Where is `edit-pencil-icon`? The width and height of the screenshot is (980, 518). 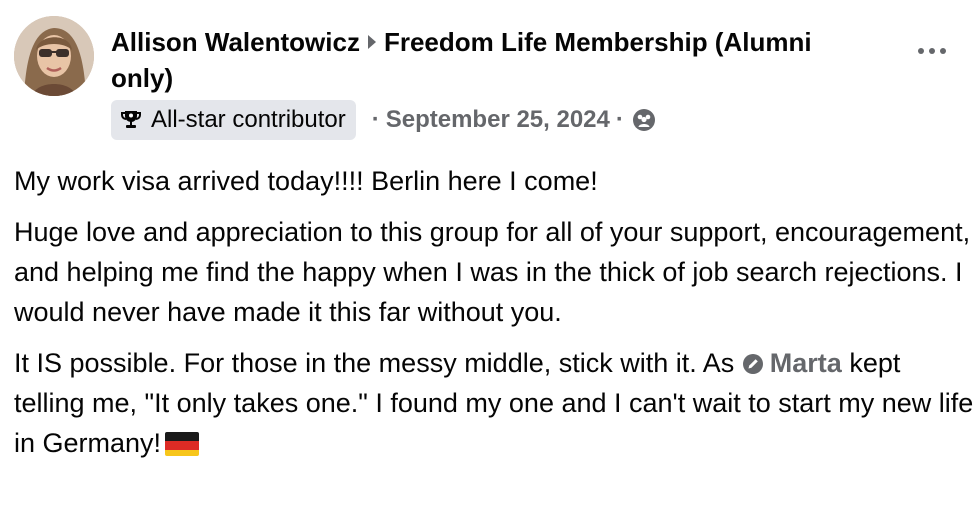
edit-pencil-icon is located at coordinates (752, 364).